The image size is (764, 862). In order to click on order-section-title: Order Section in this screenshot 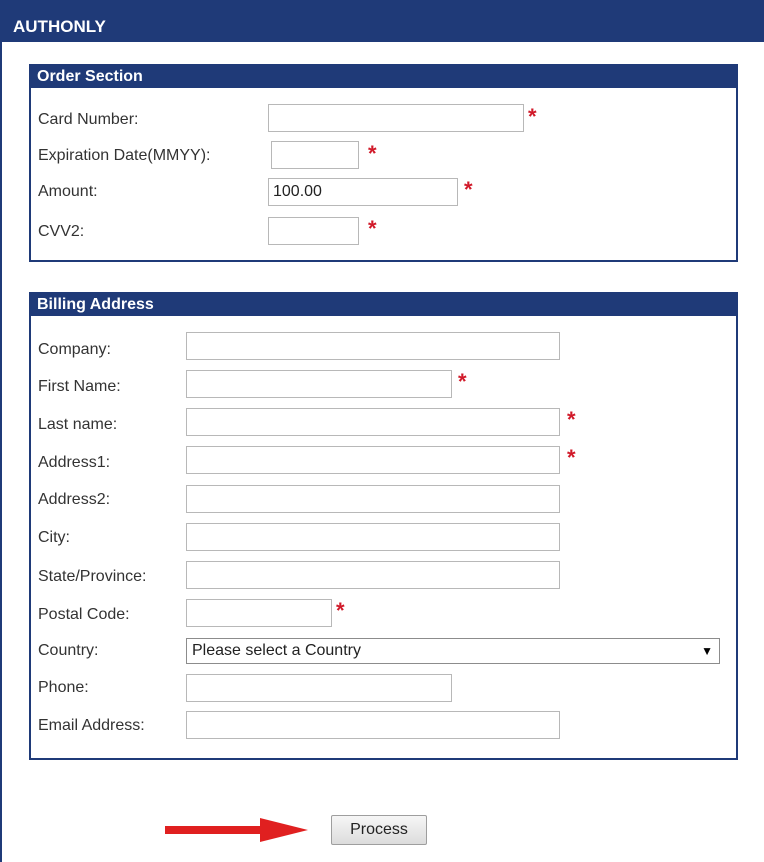, I will do `click(383, 77)`.